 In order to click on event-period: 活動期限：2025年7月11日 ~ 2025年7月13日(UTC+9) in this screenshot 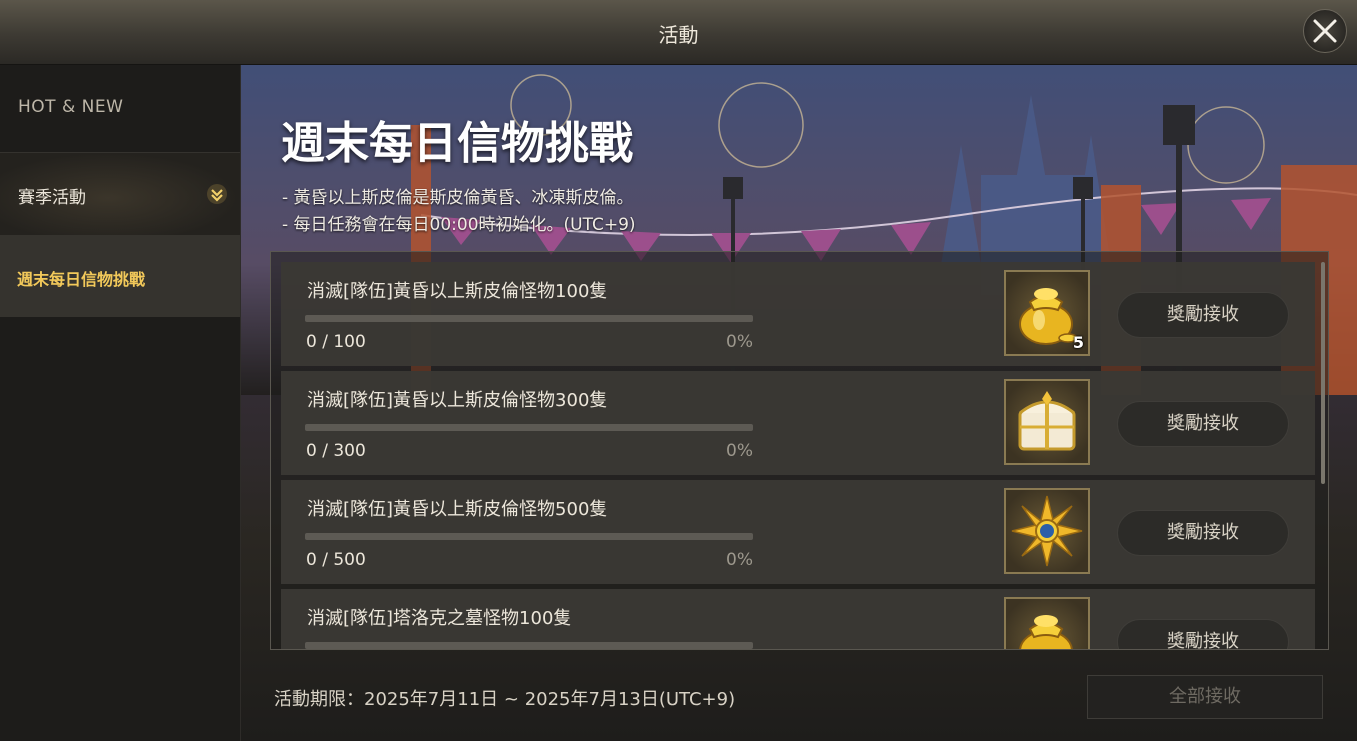, I will do `click(505, 699)`.